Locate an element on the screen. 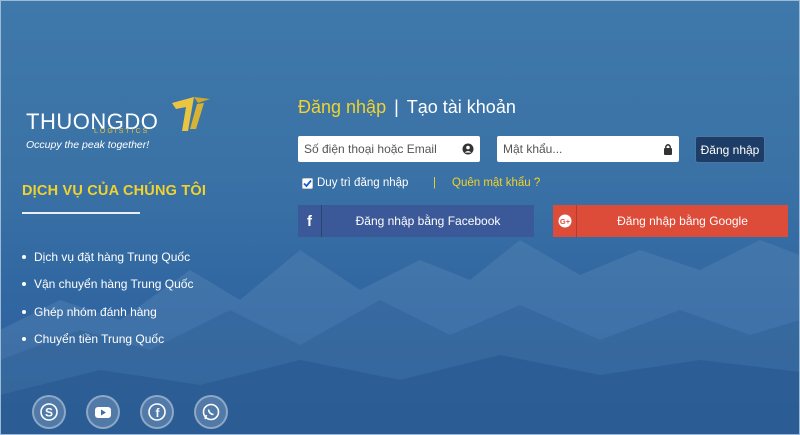  skype-icon: S is located at coordinates (49, 412).